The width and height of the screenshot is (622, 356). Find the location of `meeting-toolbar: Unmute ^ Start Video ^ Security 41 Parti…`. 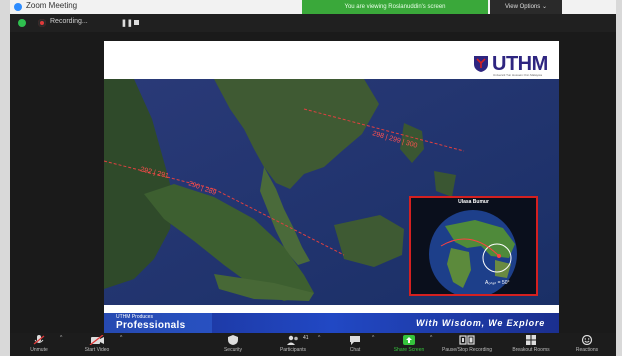

meeting-toolbar: Unmute ^ Start Video ^ Security 41 Parti… is located at coordinates (313, 344).